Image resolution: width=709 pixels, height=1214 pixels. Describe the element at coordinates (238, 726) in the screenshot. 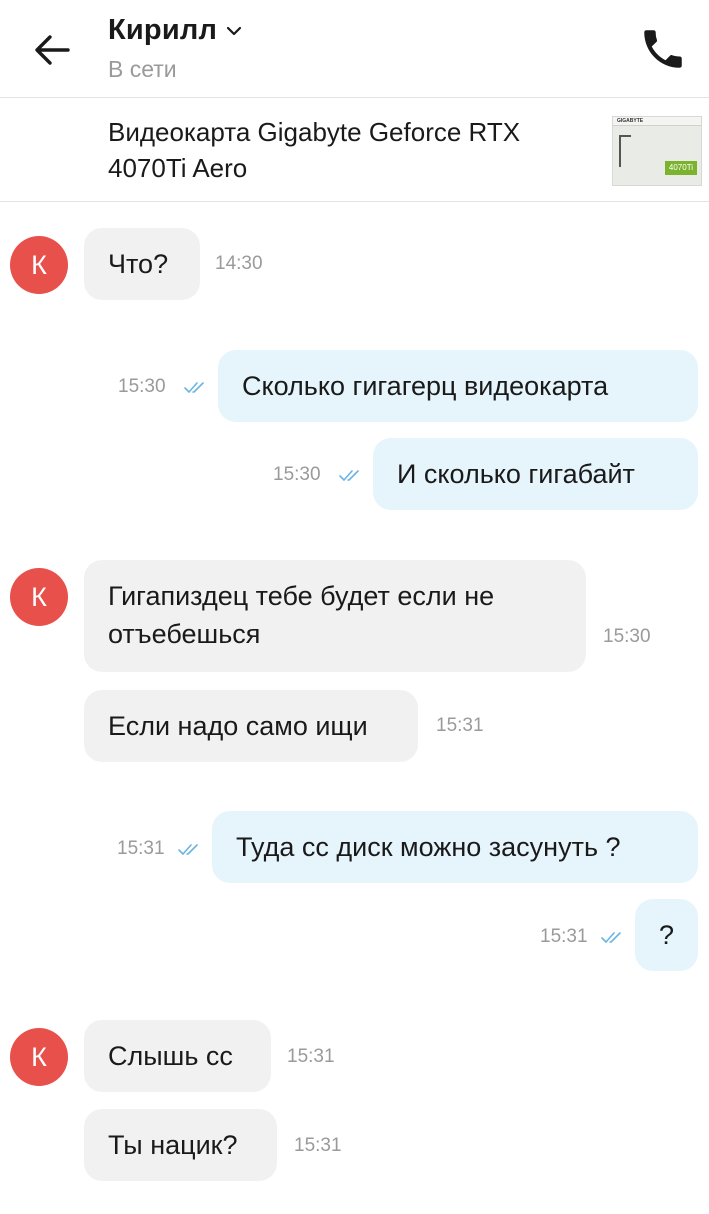

I see `message-text: Если надо само ищи` at that location.